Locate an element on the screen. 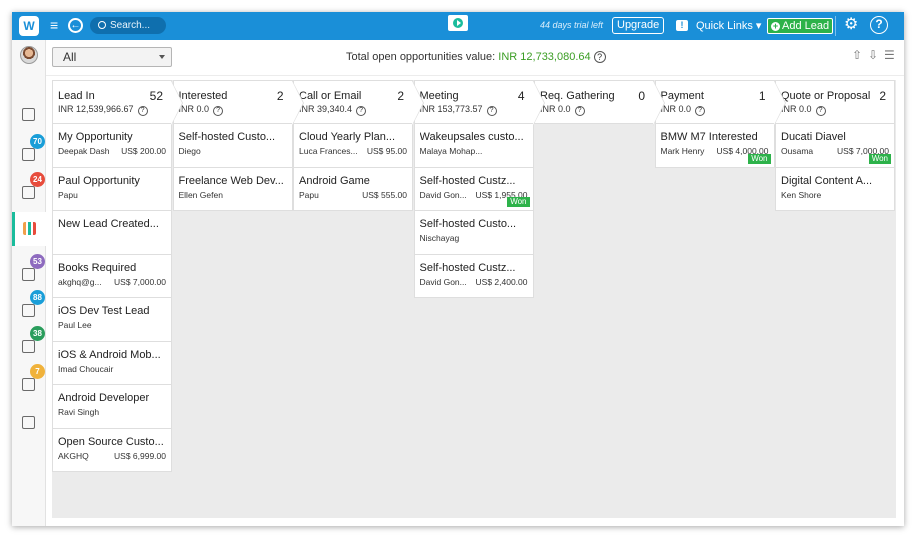  pipeline-icon is located at coordinates (29, 228).